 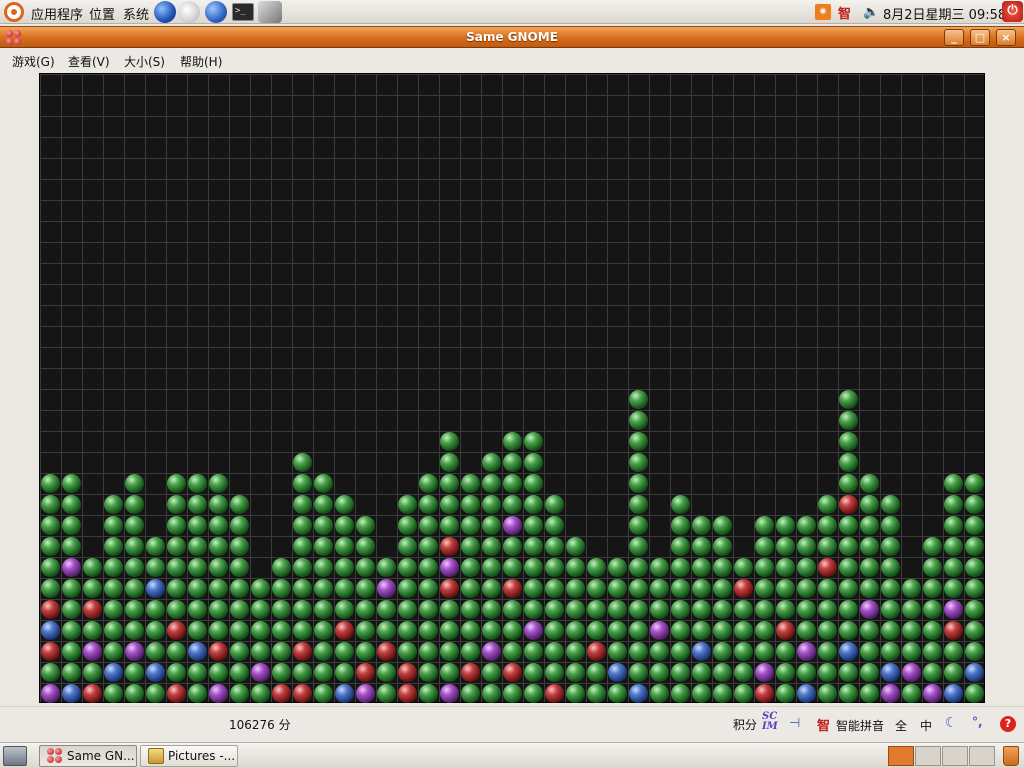 What do you see at coordinates (944, 13) in the screenshot?
I see `clock: 8月2日星期三 09:58` at bounding box center [944, 13].